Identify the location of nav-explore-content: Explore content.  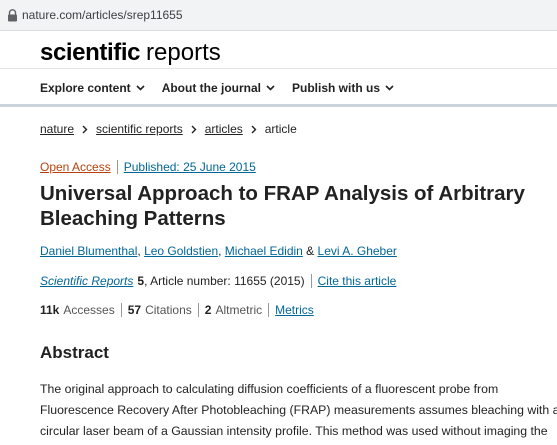
(92, 88).